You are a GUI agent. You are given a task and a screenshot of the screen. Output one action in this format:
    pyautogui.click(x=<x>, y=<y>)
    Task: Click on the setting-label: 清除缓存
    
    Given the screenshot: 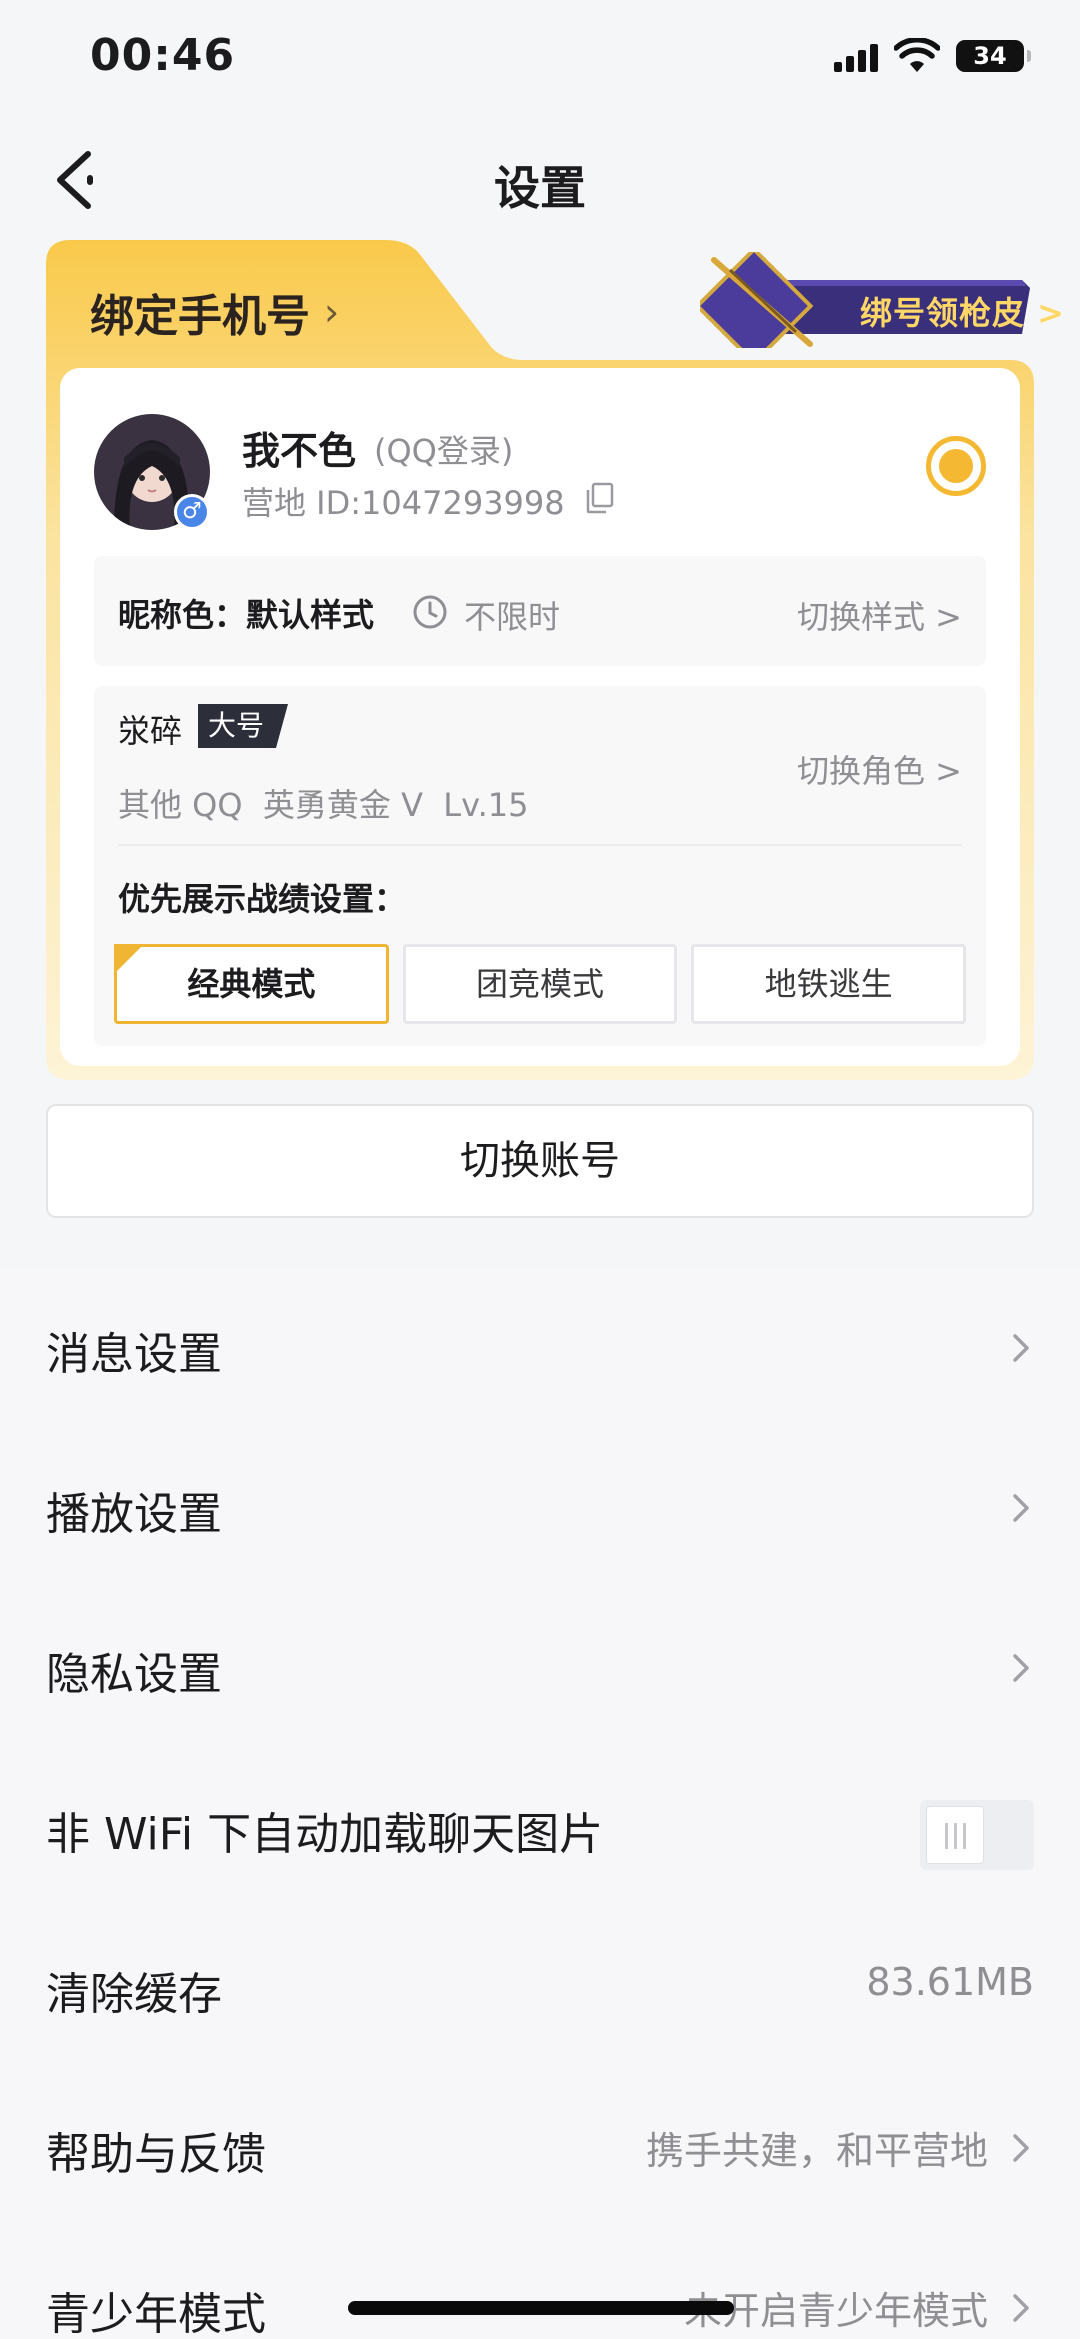 What is the action you would take?
    pyautogui.click(x=134, y=1994)
    